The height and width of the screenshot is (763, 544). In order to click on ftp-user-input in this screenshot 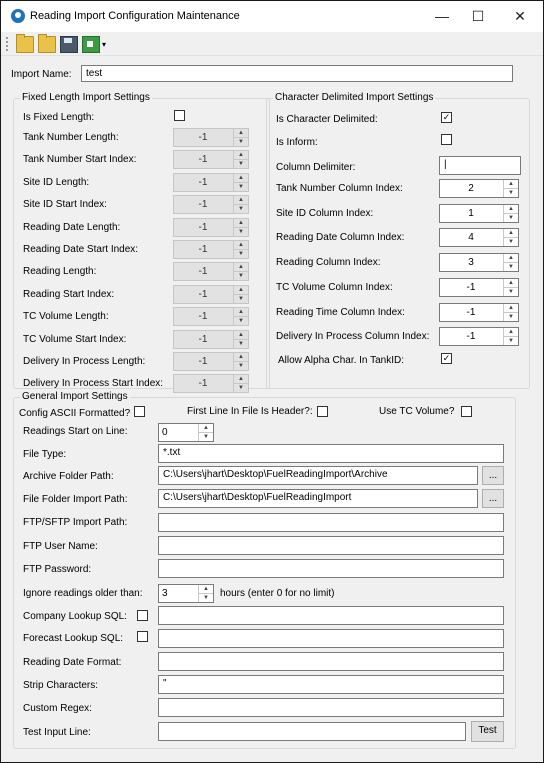, I will do `click(331, 545)`.